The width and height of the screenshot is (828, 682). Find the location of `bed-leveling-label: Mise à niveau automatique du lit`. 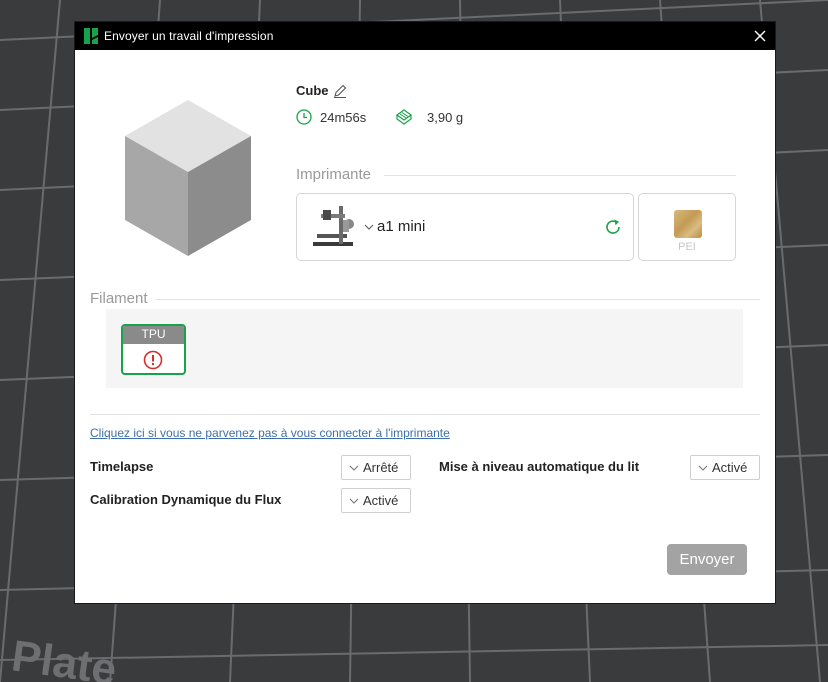

bed-leveling-label: Mise à niveau automatique du lit is located at coordinates (539, 466).